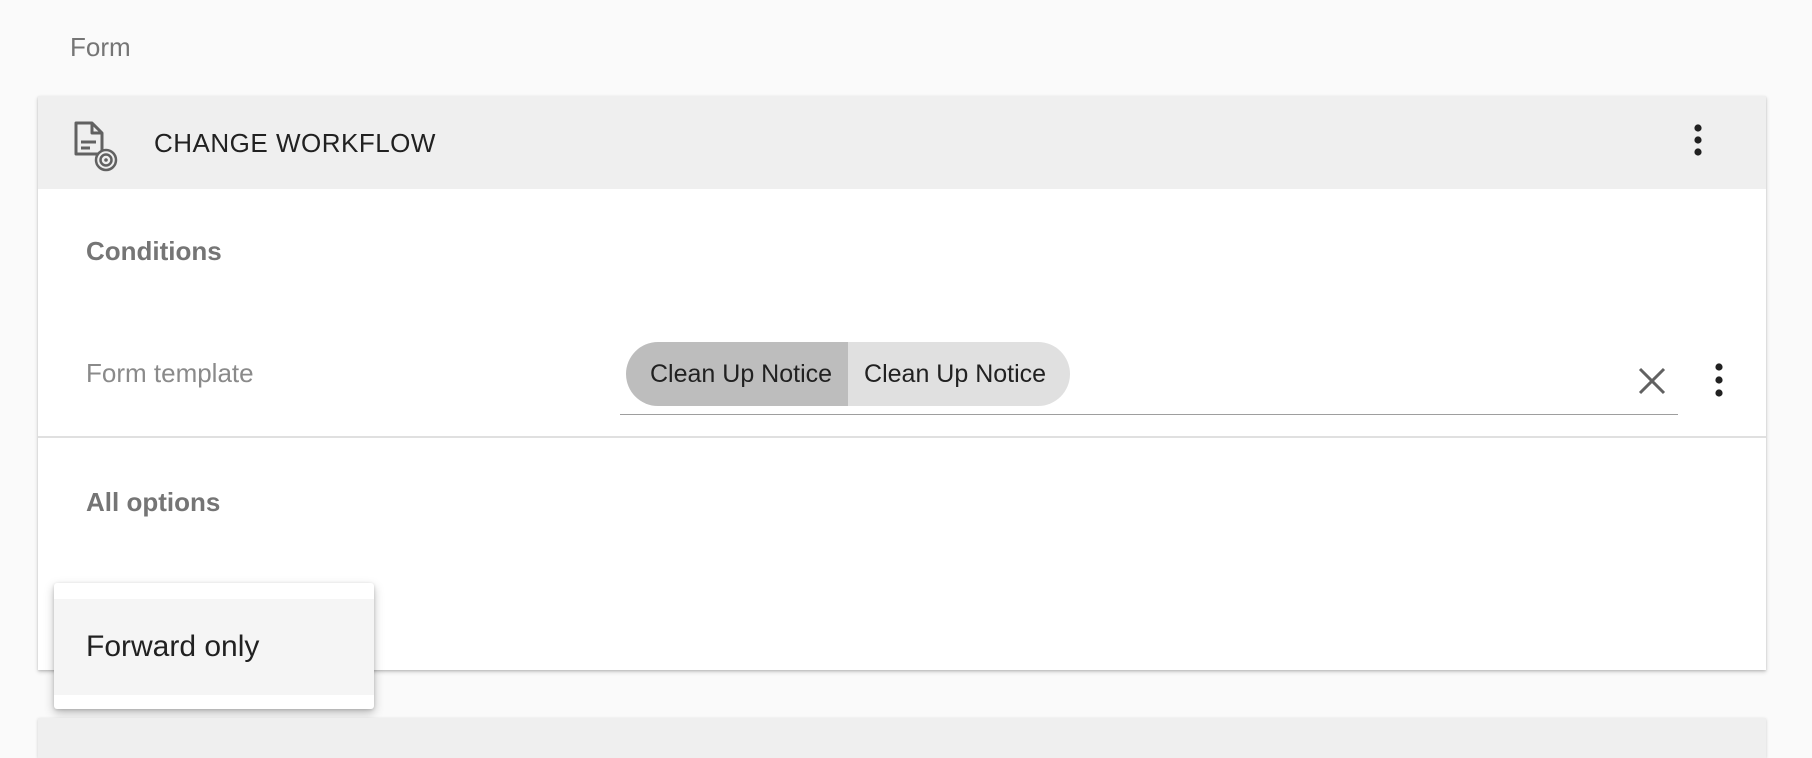 This screenshot has height=758, width=1812. Describe the element at coordinates (902, 437) in the screenshot. I see `section-divider` at that location.